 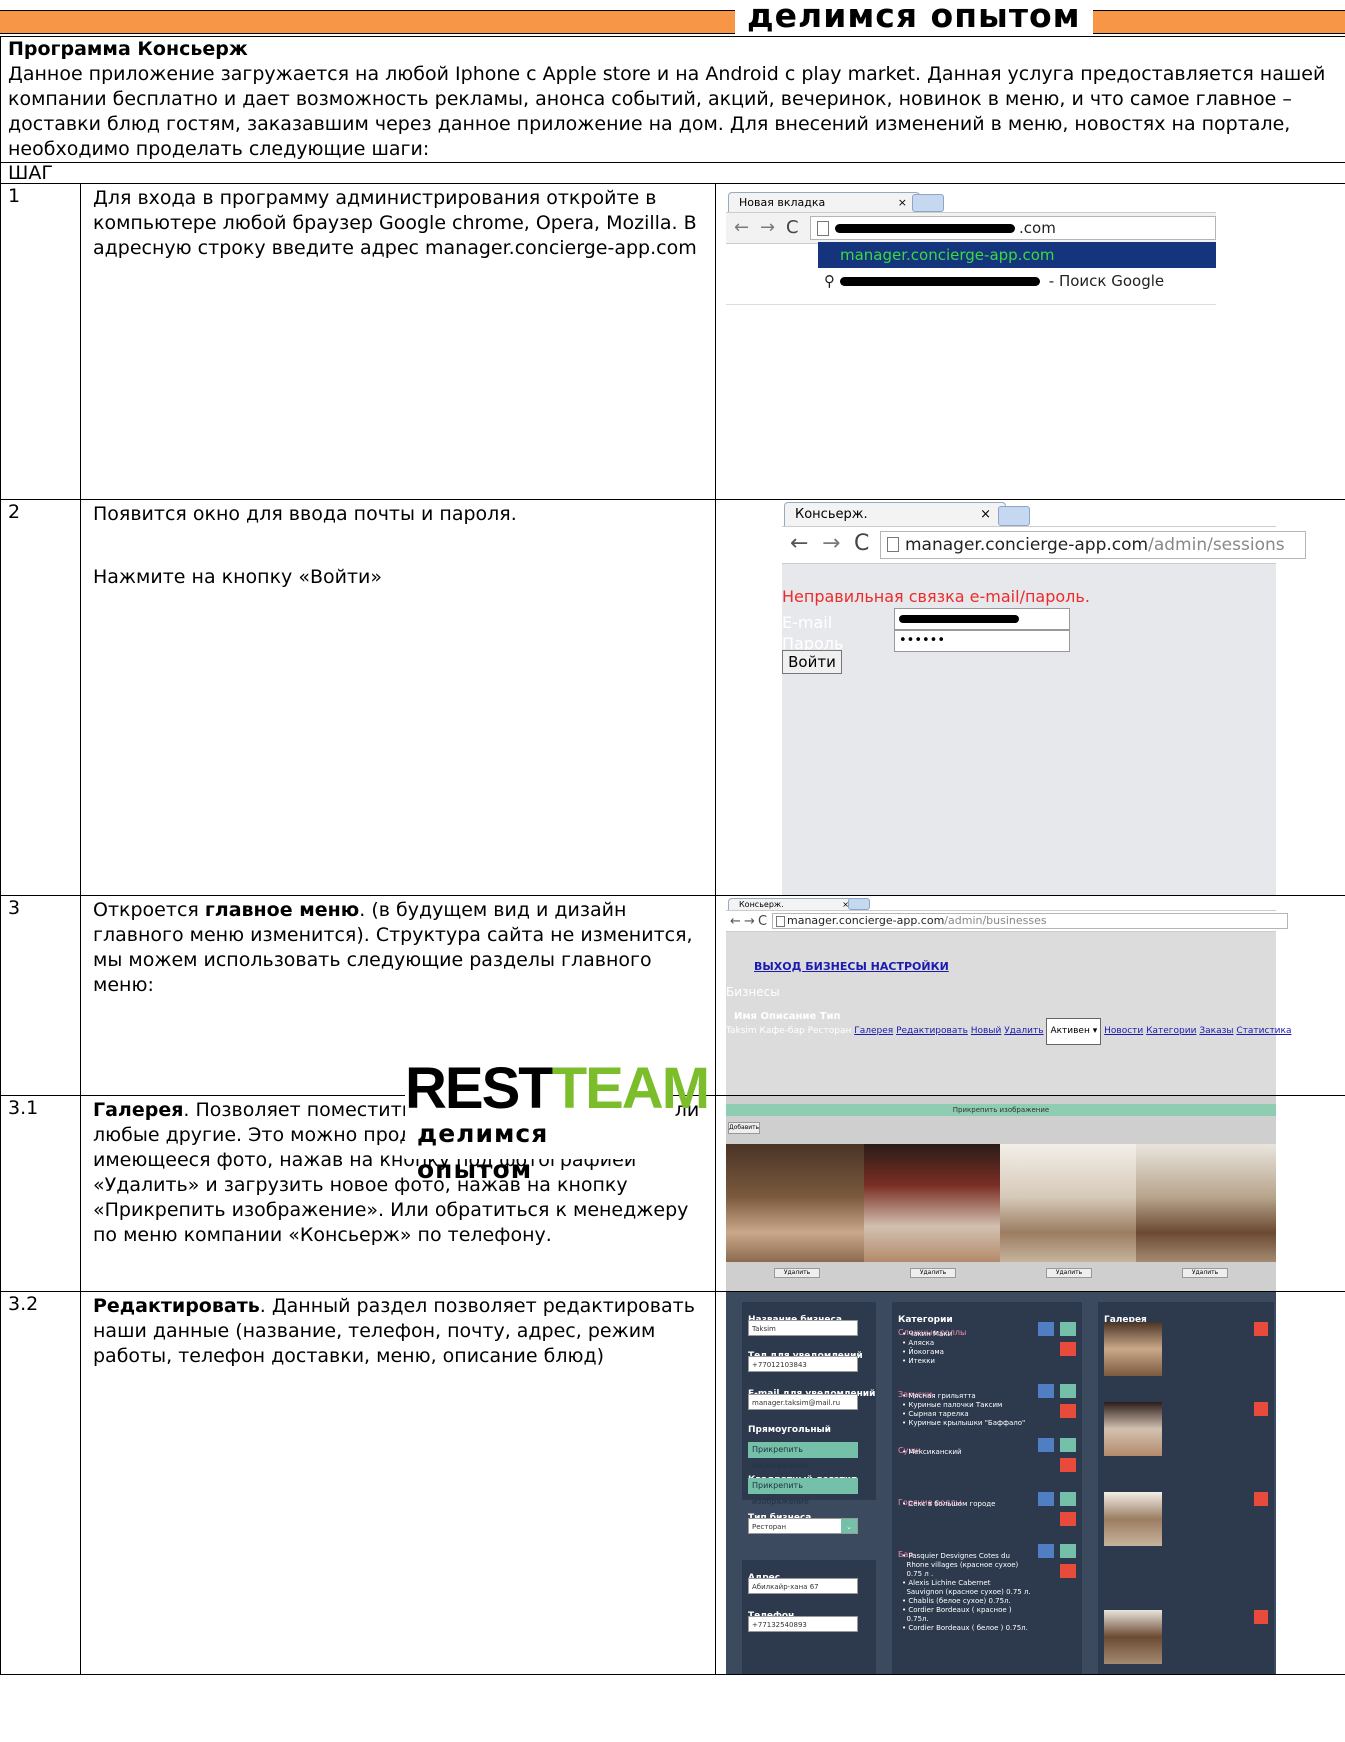 What do you see at coordinates (40, 341) in the screenshot?
I see `step-number: 1` at bounding box center [40, 341].